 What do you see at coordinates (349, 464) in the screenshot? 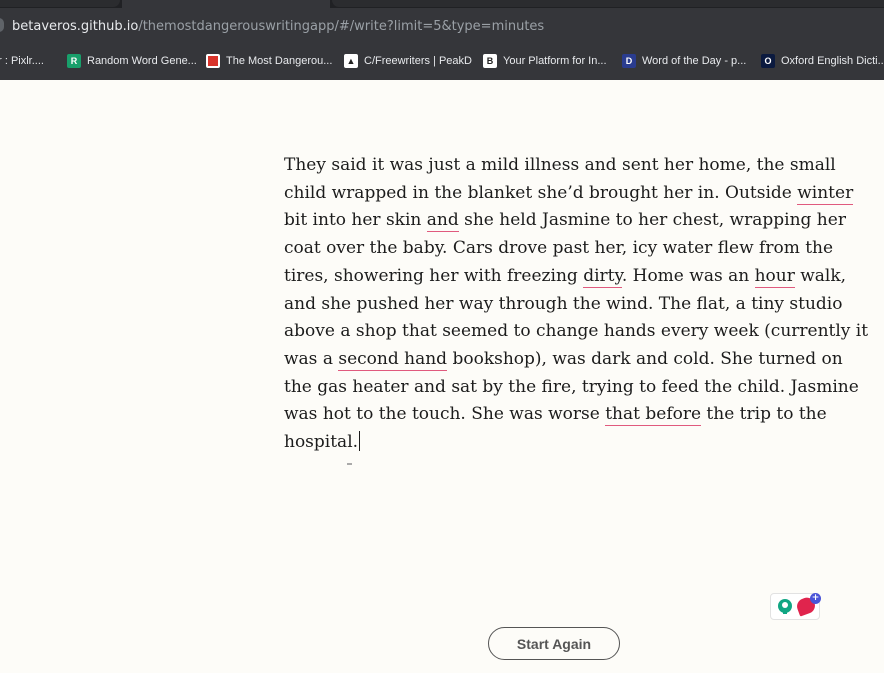
I see `text-artifact` at bounding box center [349, 464].